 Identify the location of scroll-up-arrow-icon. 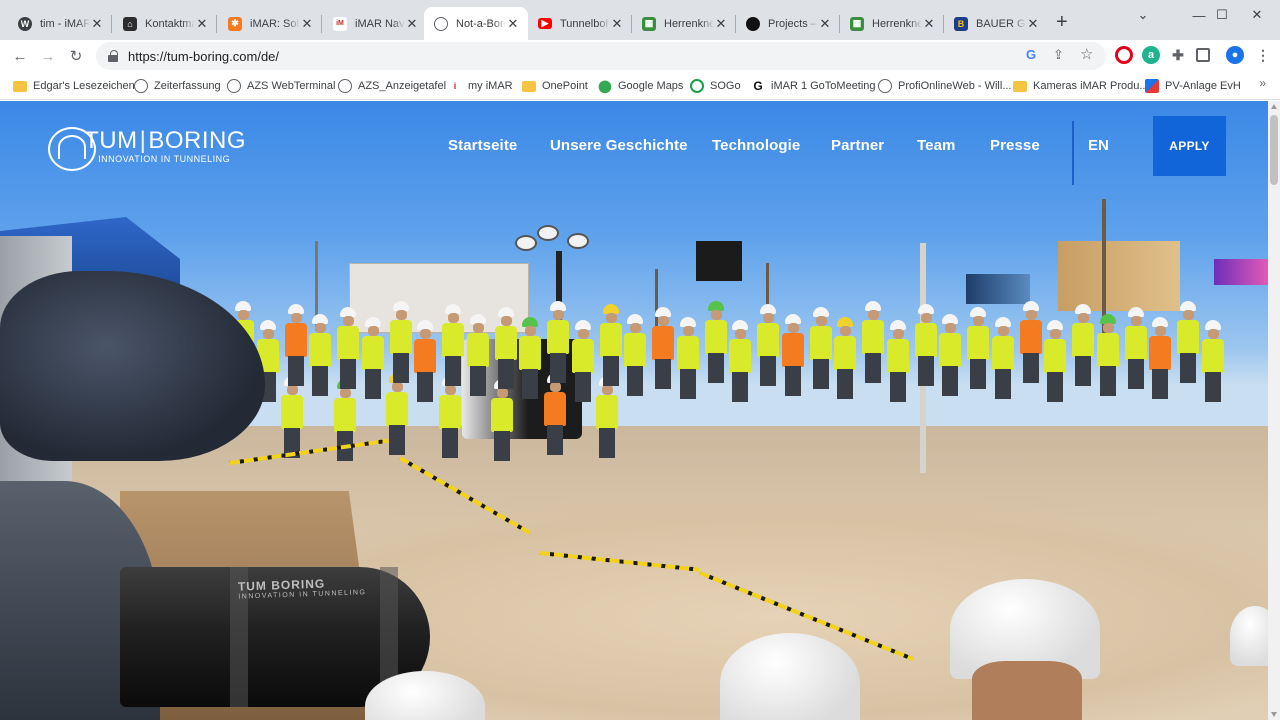
(1274, 106).